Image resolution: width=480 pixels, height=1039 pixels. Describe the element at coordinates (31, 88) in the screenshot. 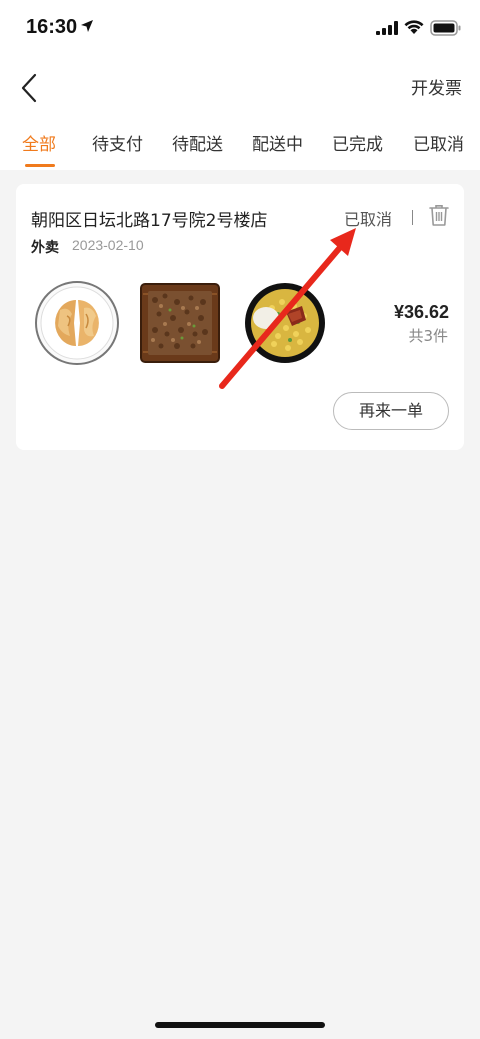

I see `chevron-left-icon` at that location.